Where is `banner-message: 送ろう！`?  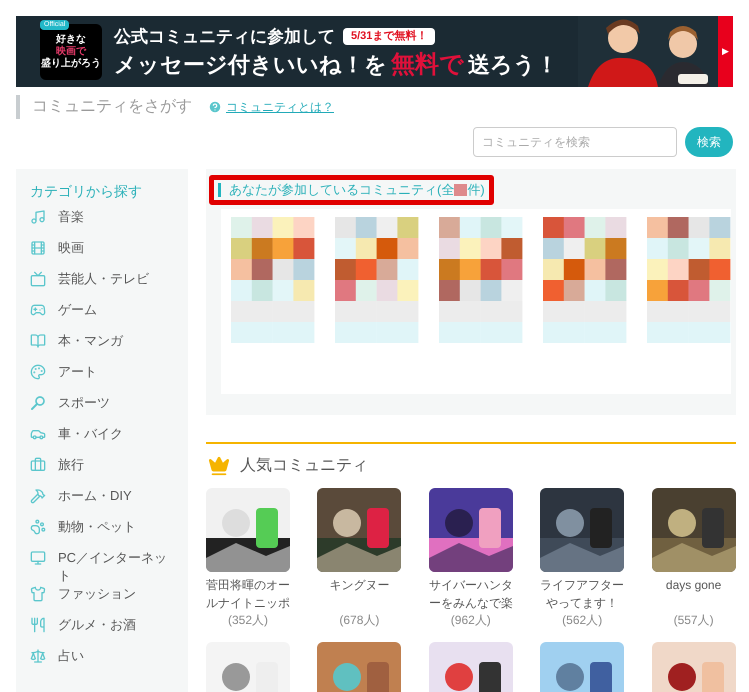 banner-message: 送ろう！ is located at coordinates (513, 65).